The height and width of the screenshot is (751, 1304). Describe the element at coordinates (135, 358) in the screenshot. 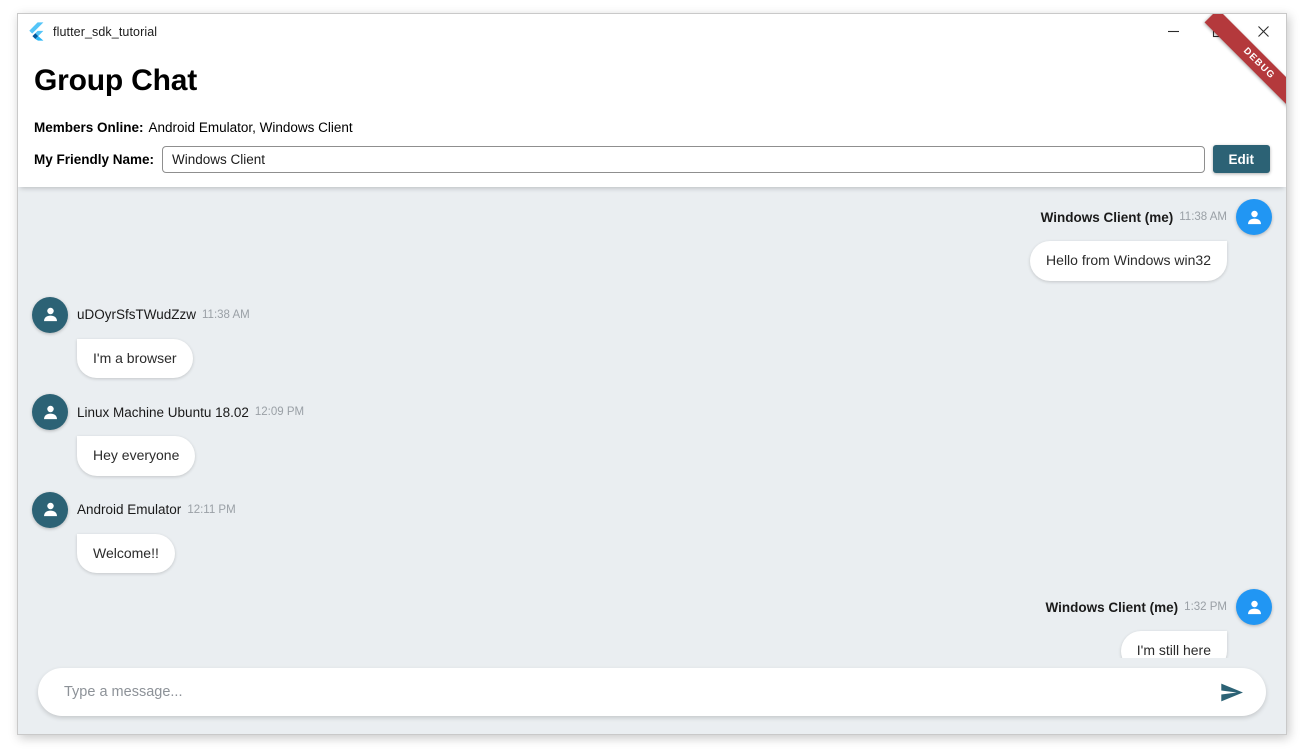

I see `message-bubble: I'm a browser` at that location.